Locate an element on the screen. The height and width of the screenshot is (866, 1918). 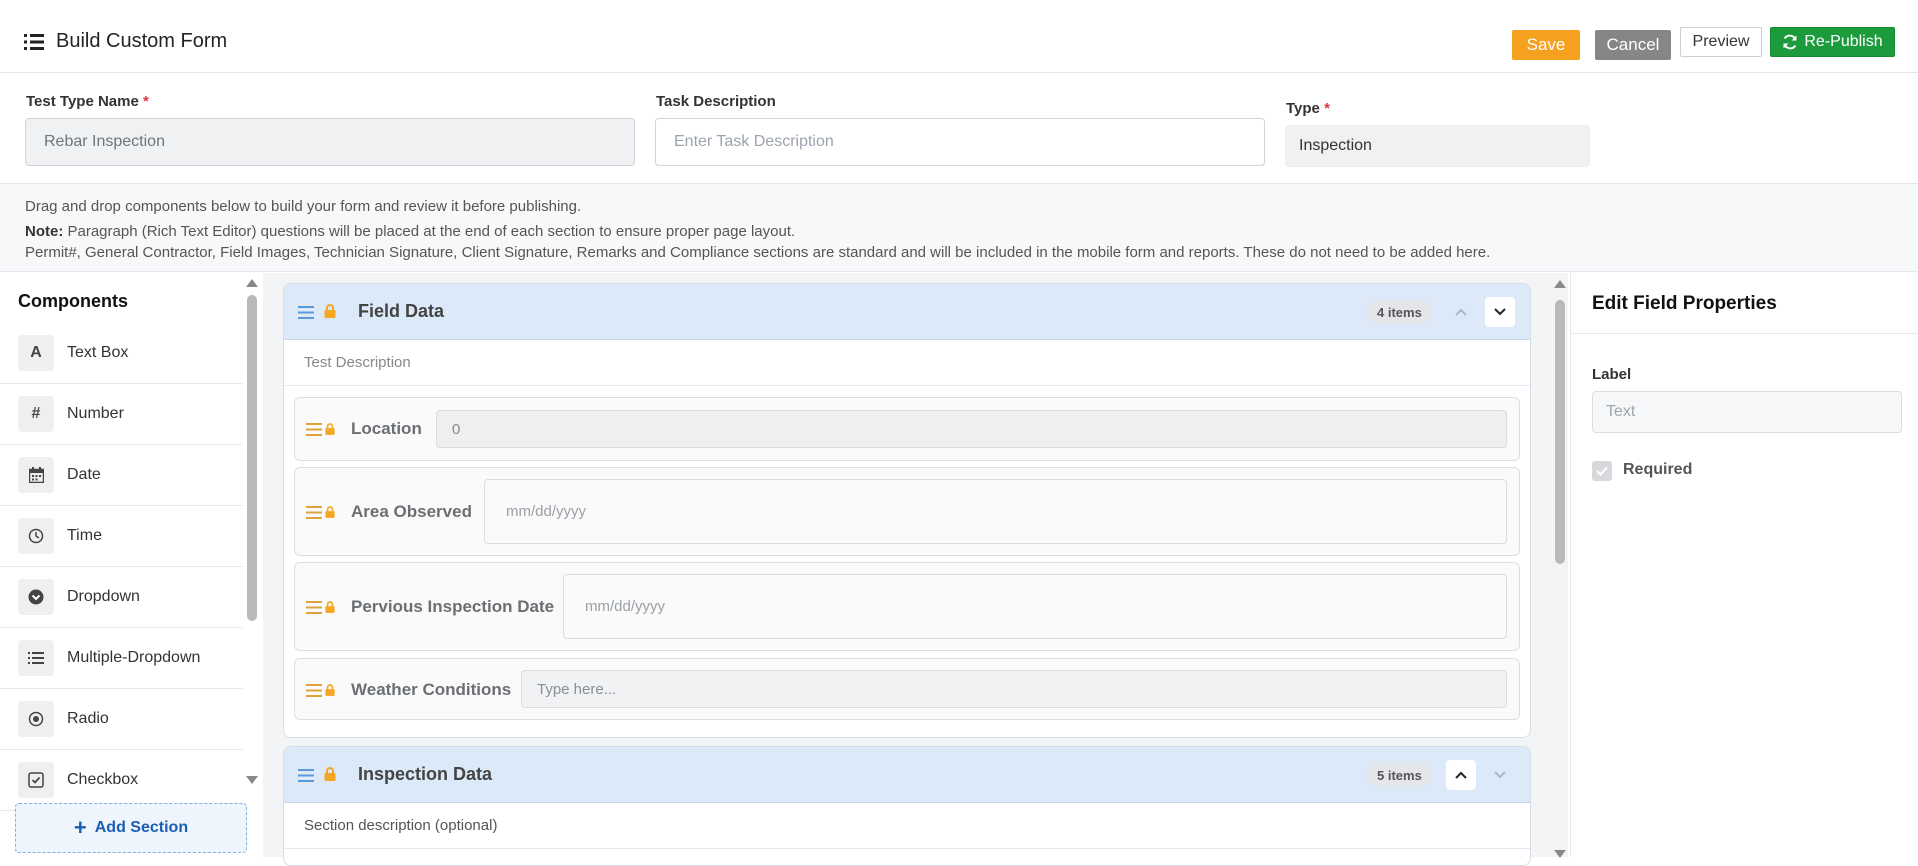
add-section-label: Add Section is located at coordinates (141, 827).